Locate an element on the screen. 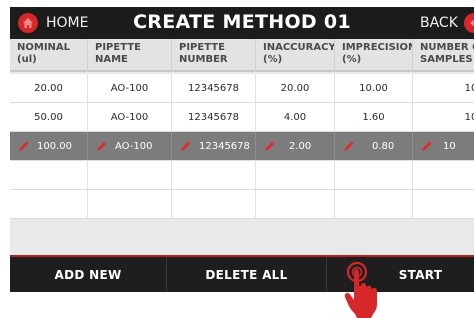 The height and width of the screenshot is (318, 474). table-row: 20.00 AO-100 12345678 20.00 10.00 10 is located at coordinates (242, 88).